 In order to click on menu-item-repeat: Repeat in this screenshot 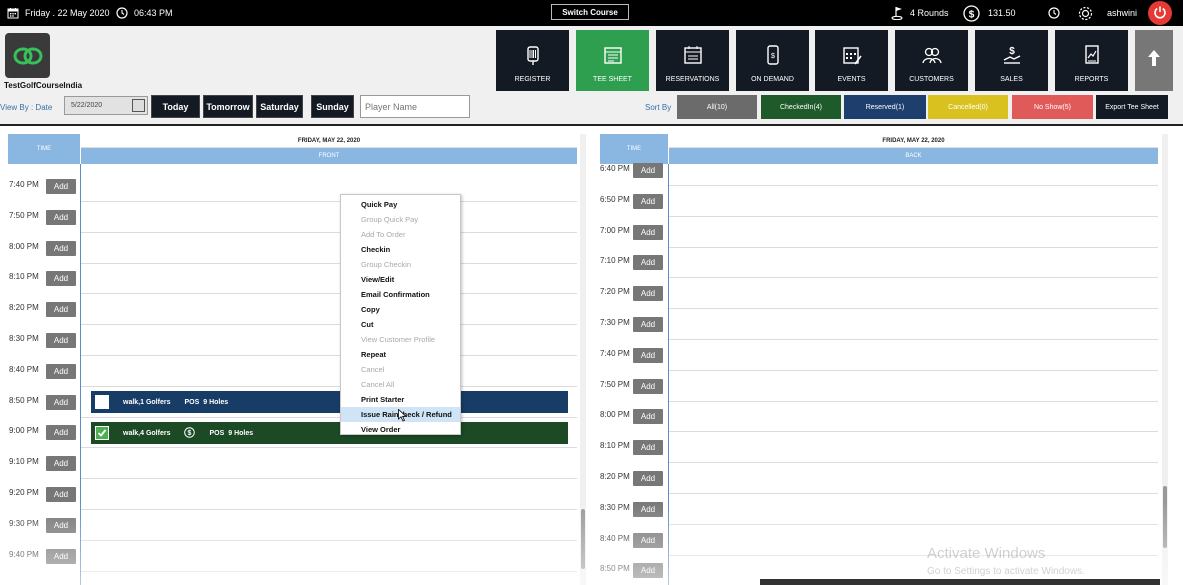, I will do `click(400, 354)`.